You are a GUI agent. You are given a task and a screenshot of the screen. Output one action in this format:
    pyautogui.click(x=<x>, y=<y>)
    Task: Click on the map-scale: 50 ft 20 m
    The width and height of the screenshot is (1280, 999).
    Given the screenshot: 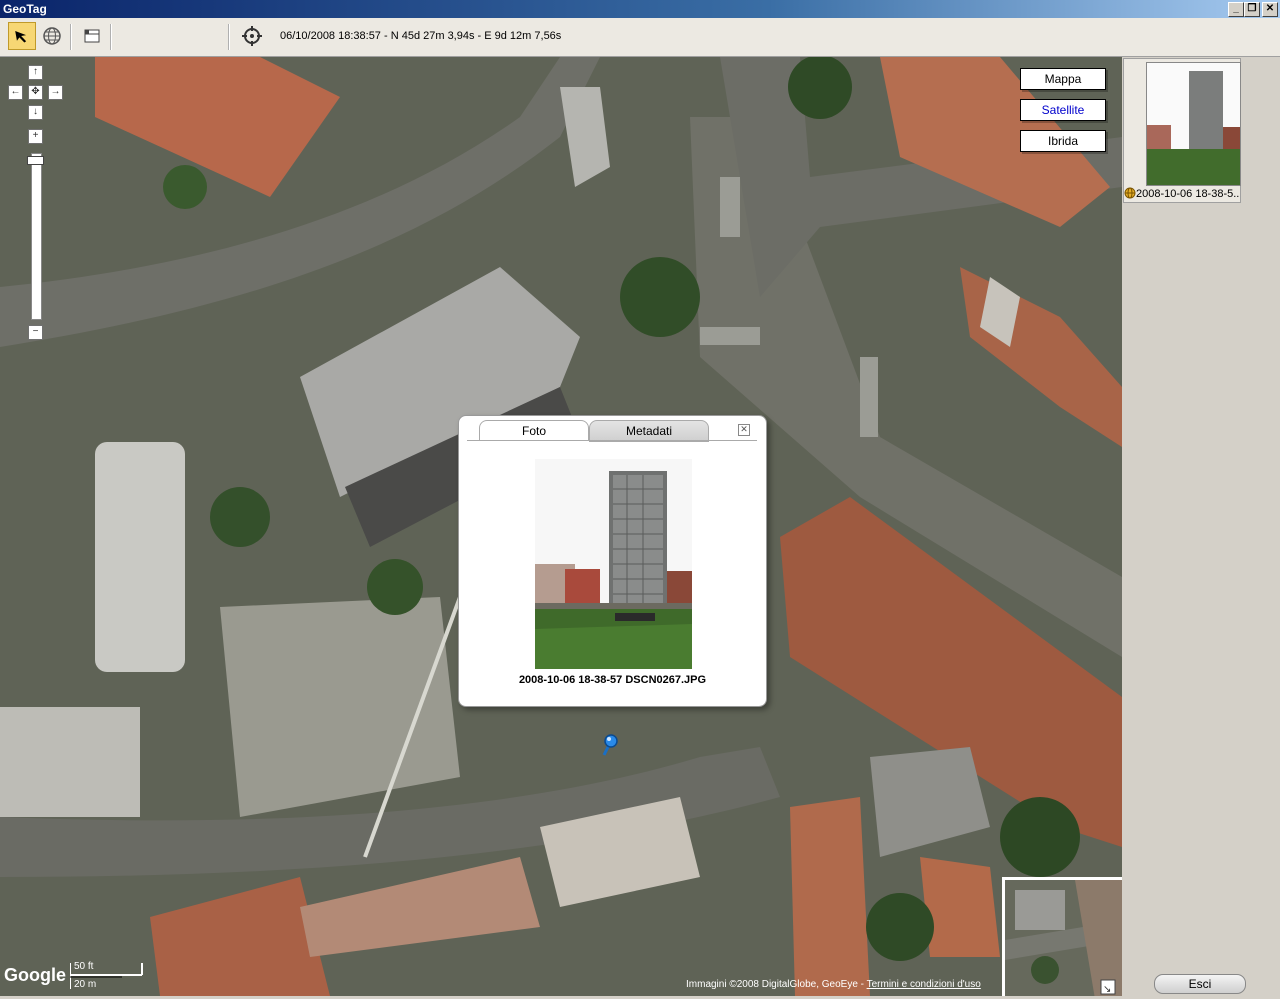 What is the action you would take?
    pyautogui.click(x=119, y=976)
    